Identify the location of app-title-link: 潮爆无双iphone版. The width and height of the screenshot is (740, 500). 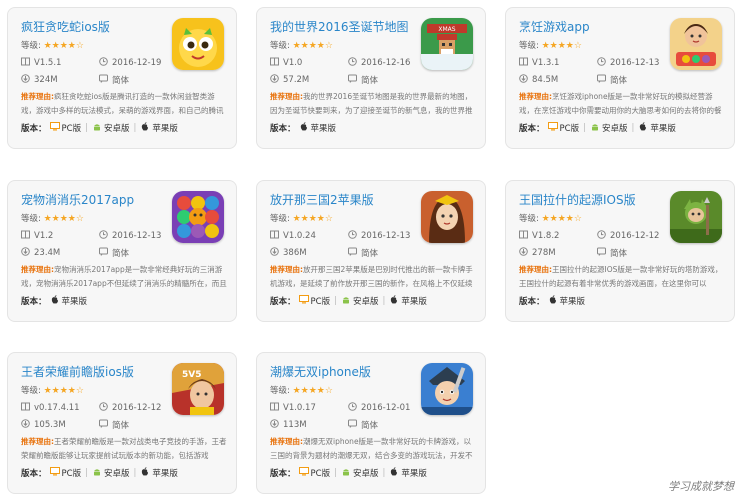
(320, 371).